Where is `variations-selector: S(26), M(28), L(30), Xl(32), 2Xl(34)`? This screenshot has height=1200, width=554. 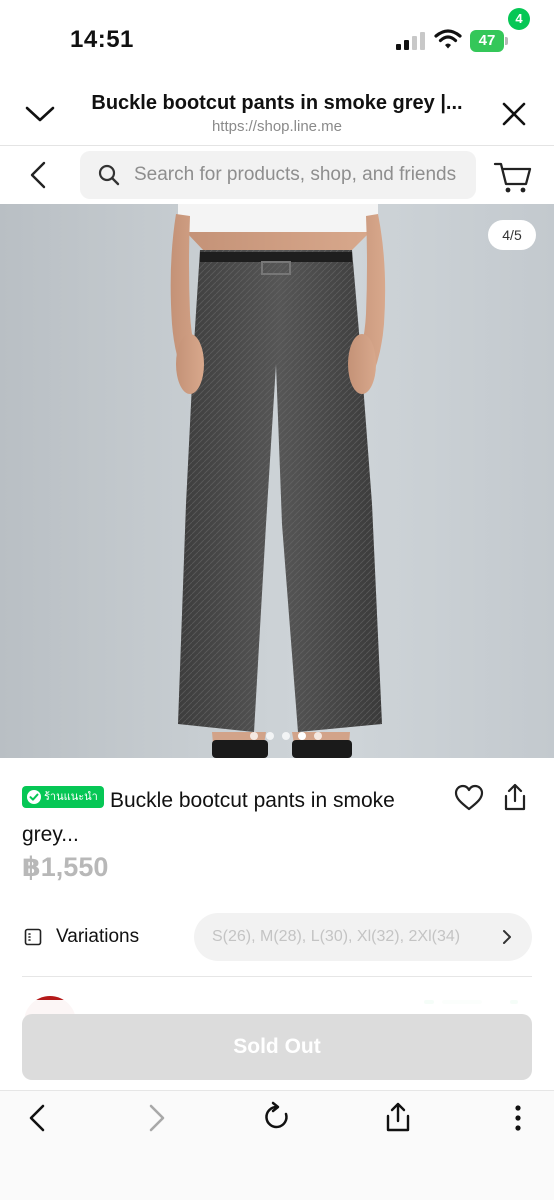
variations-selector: S(26), M(28), L(30), Xl(32), 2Xl(34) is located at coordinates (363, 937).